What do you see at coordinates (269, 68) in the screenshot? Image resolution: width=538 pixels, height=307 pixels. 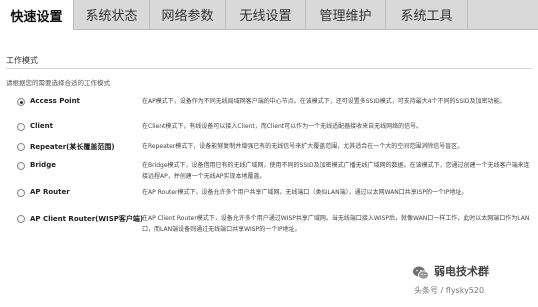 I see `section-divider` at bounding box center [269, 68].